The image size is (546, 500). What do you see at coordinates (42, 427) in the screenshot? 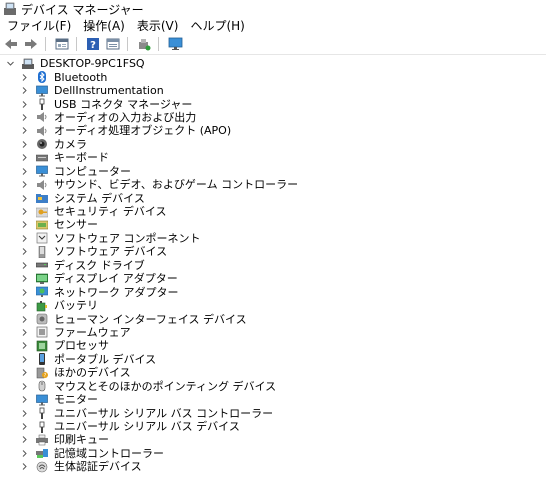
I see `usb-icon` at bounding box center [42, 427].